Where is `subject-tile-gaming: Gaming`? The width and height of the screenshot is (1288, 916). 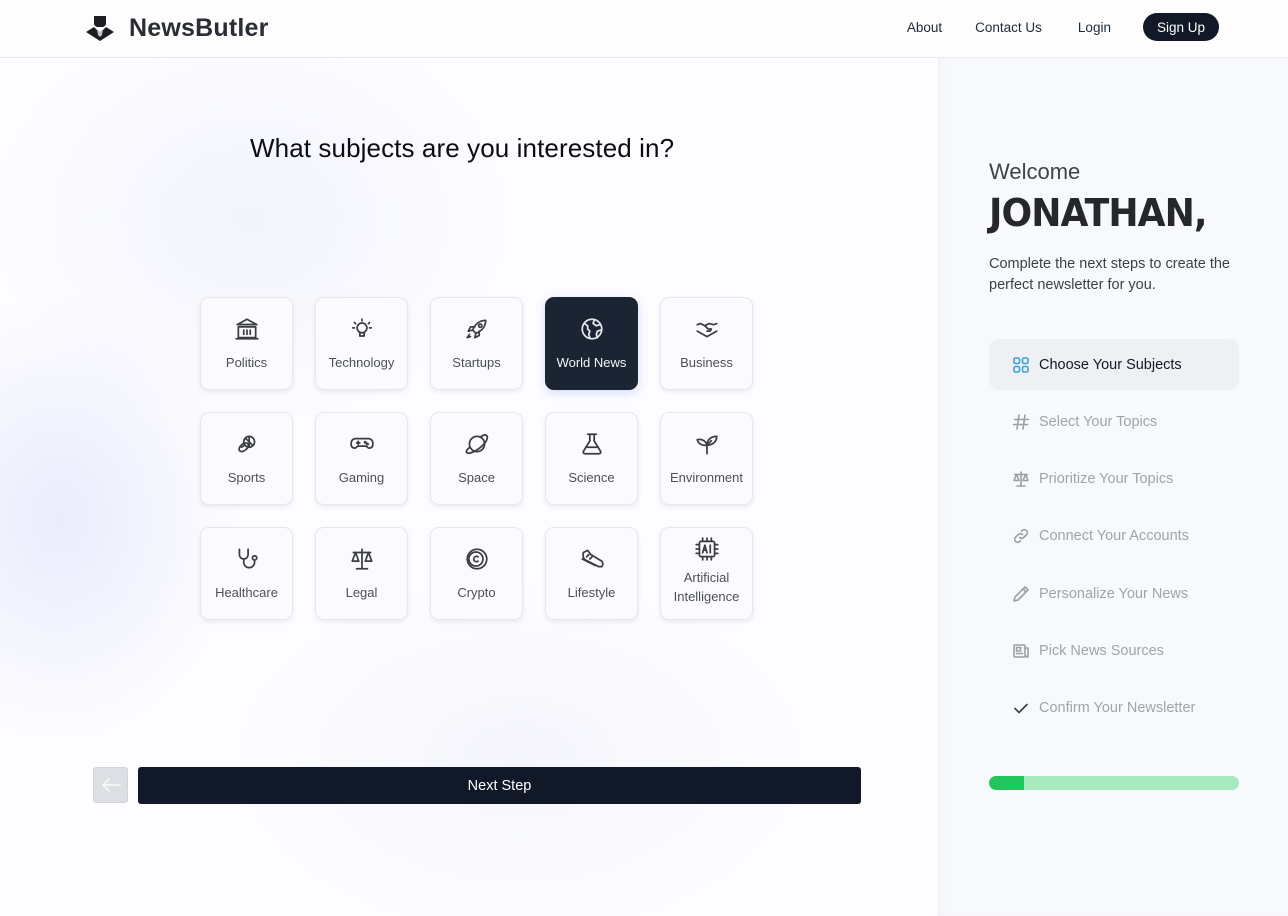 subject-tile-gaming: Gaming is located at coordinates (361, 458).